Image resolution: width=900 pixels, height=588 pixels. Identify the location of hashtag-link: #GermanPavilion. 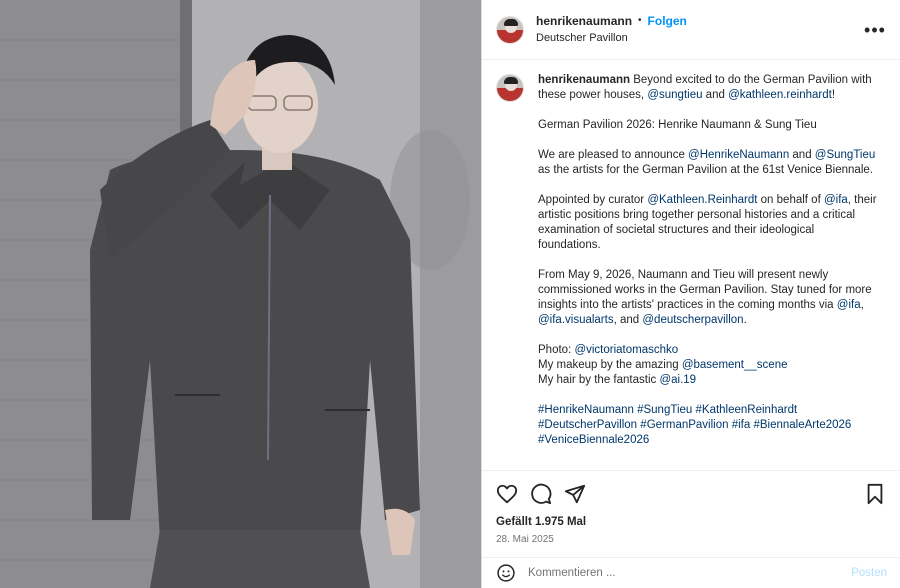
(684, 425).